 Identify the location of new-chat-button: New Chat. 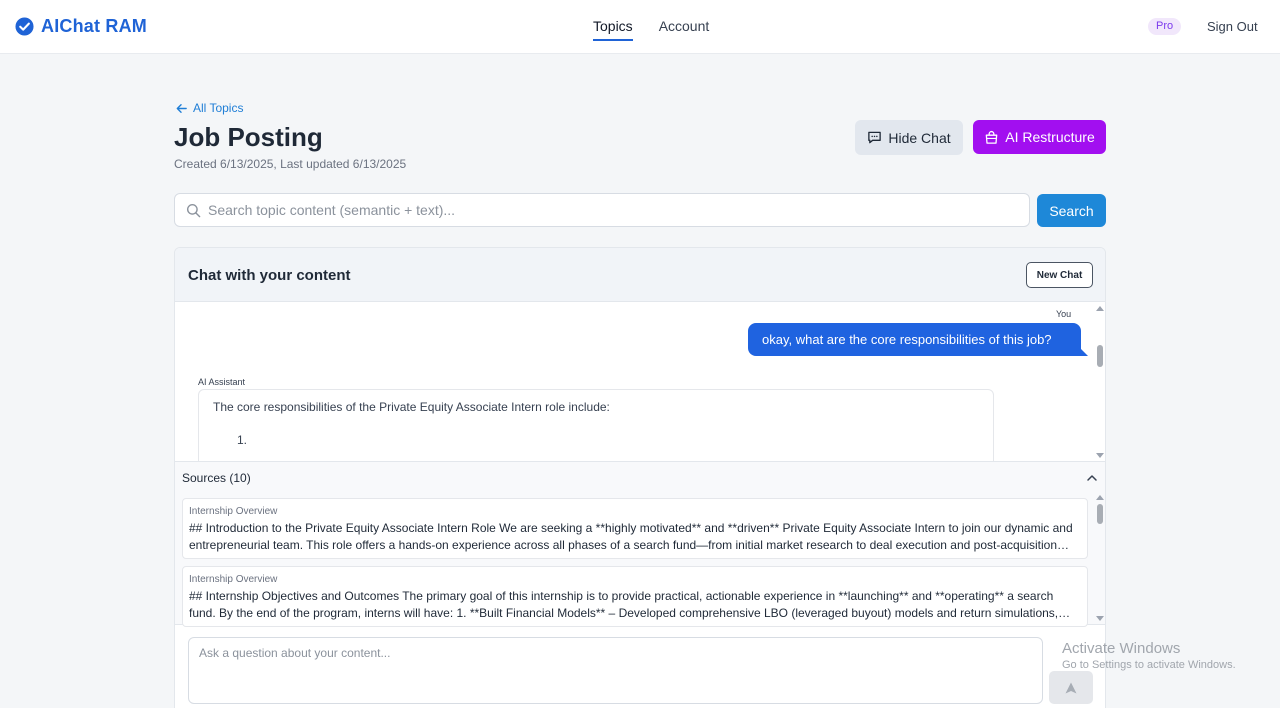
(1059, 275).